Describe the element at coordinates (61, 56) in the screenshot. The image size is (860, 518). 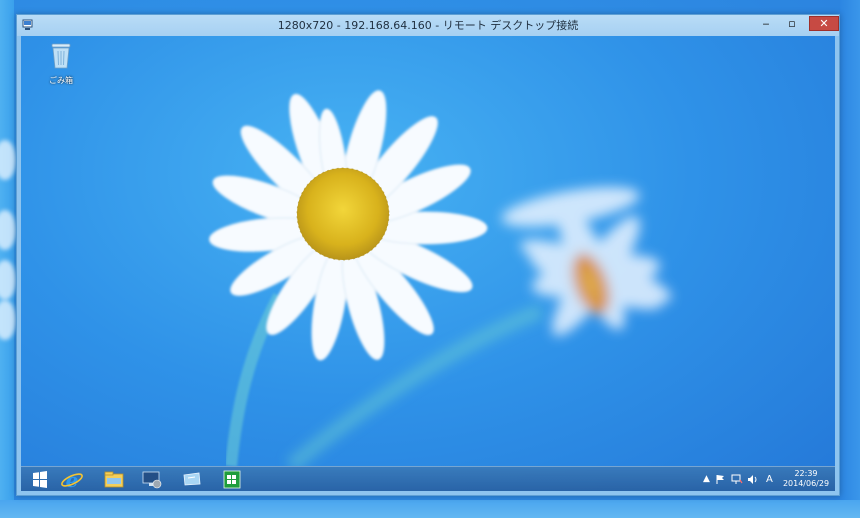
I see `recycle-bin-icon` at that location.